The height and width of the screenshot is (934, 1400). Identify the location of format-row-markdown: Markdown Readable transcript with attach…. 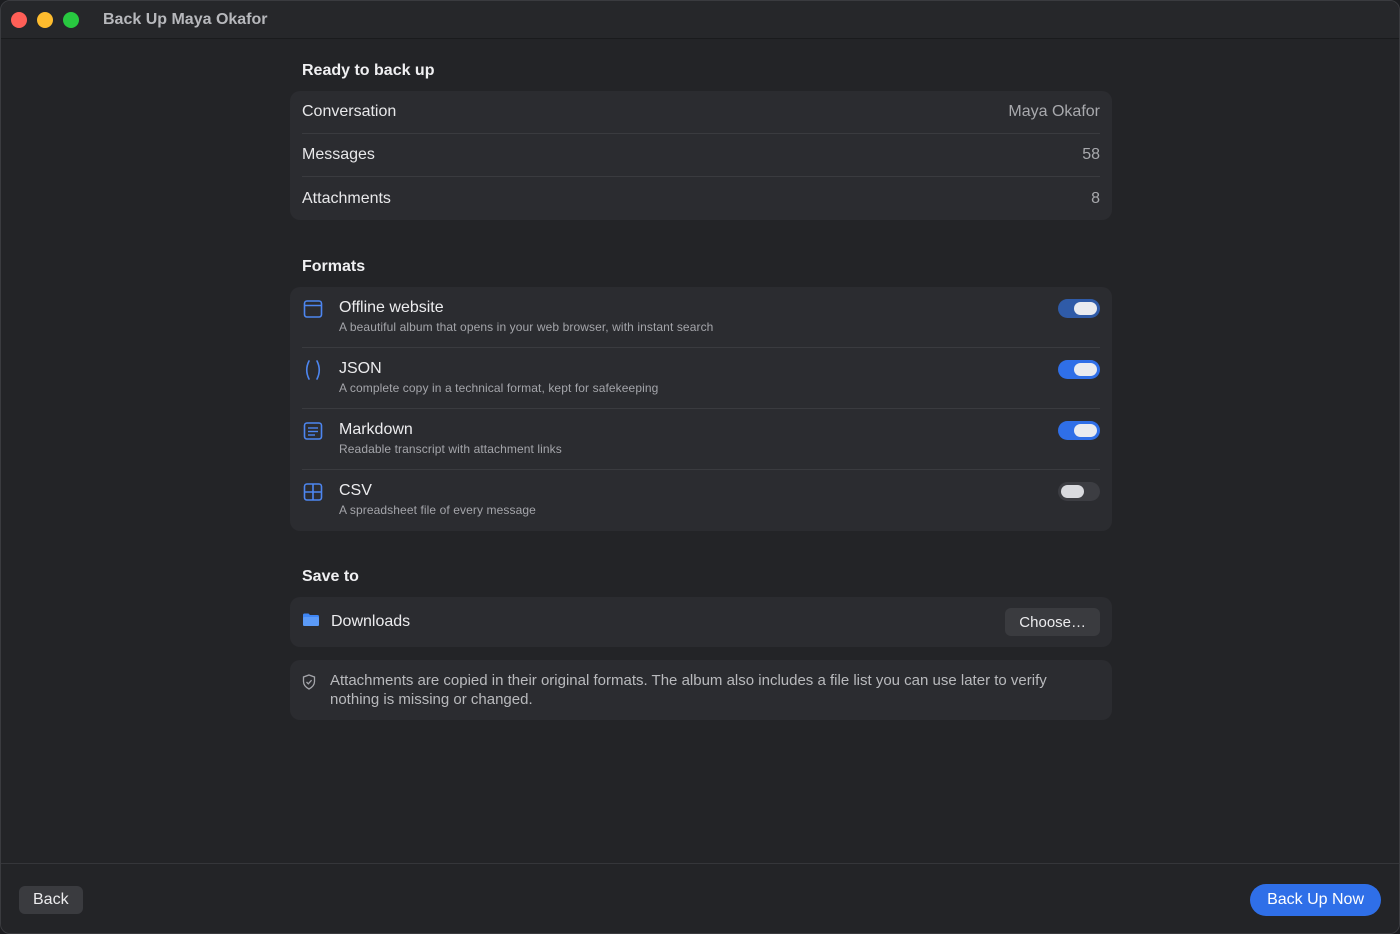
(701, 439).